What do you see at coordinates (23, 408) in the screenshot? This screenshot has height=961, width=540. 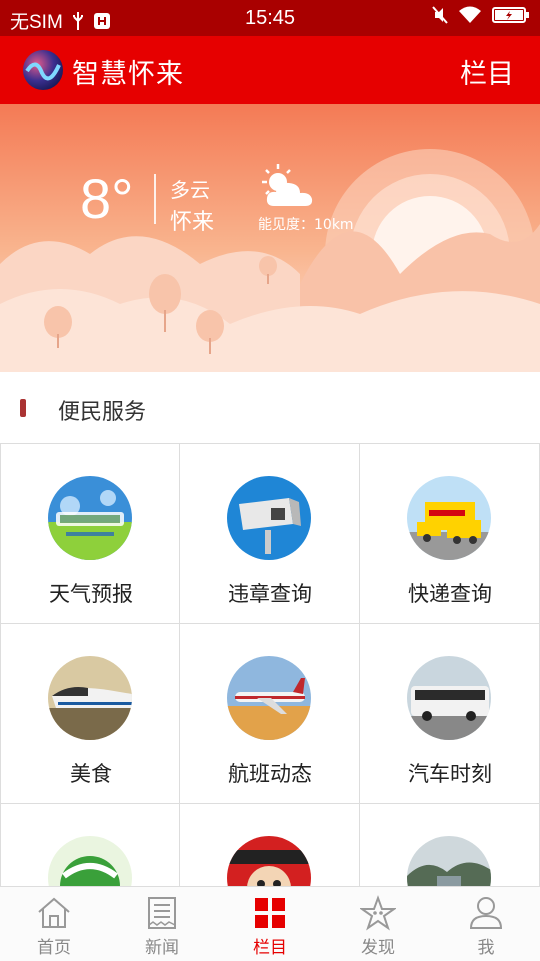 I see `section-marker` at bounding box center [23, 408].